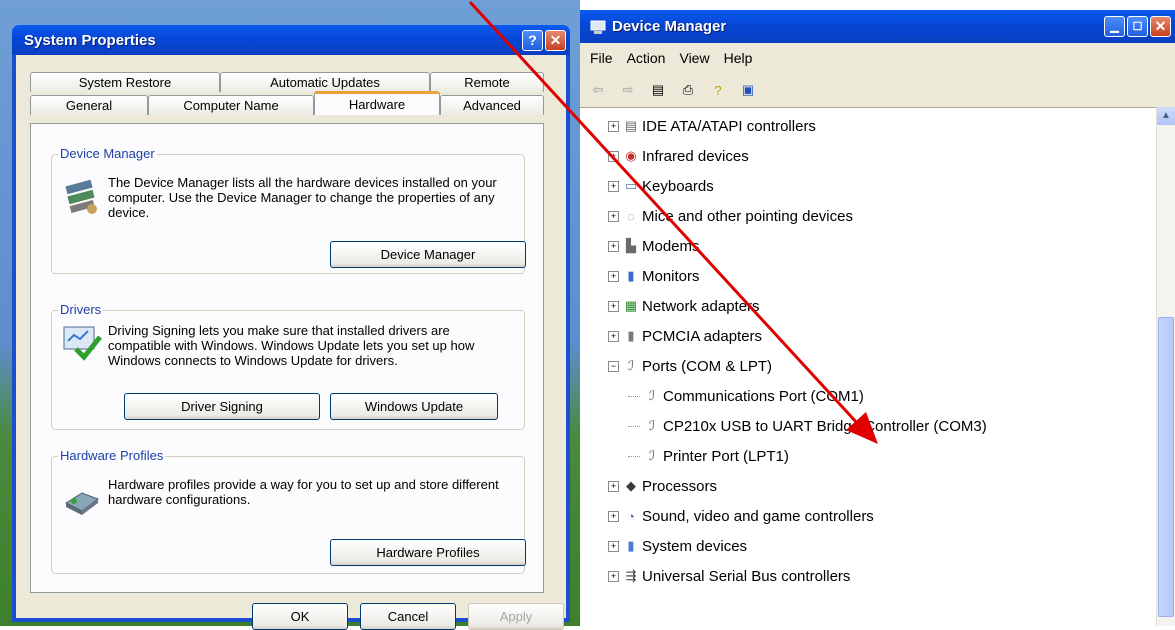 This screenshot has height=630, width=1175. Describe the element at coordinates (631, 335) in the screenshot. I see `pcmcia-icon: ▮` at that location.